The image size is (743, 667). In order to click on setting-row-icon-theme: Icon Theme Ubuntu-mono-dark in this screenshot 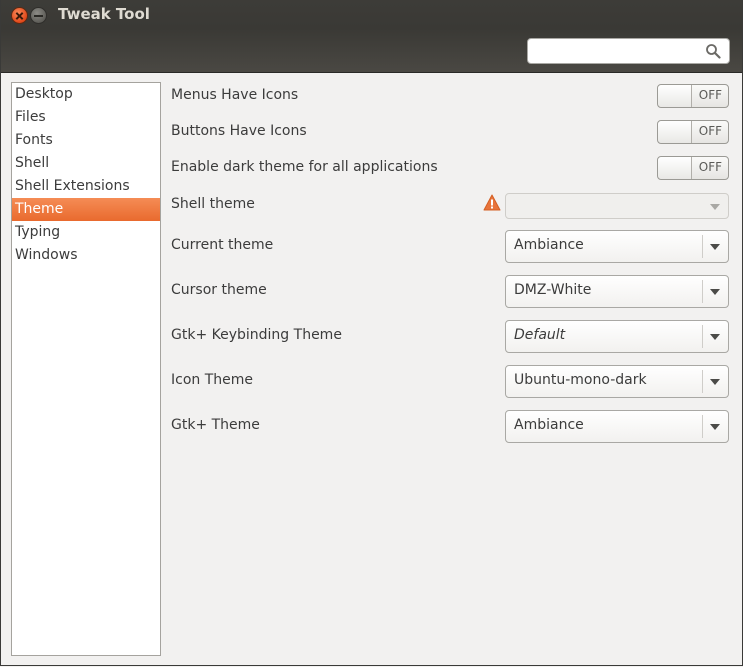, I will do `click(450, 381)`.